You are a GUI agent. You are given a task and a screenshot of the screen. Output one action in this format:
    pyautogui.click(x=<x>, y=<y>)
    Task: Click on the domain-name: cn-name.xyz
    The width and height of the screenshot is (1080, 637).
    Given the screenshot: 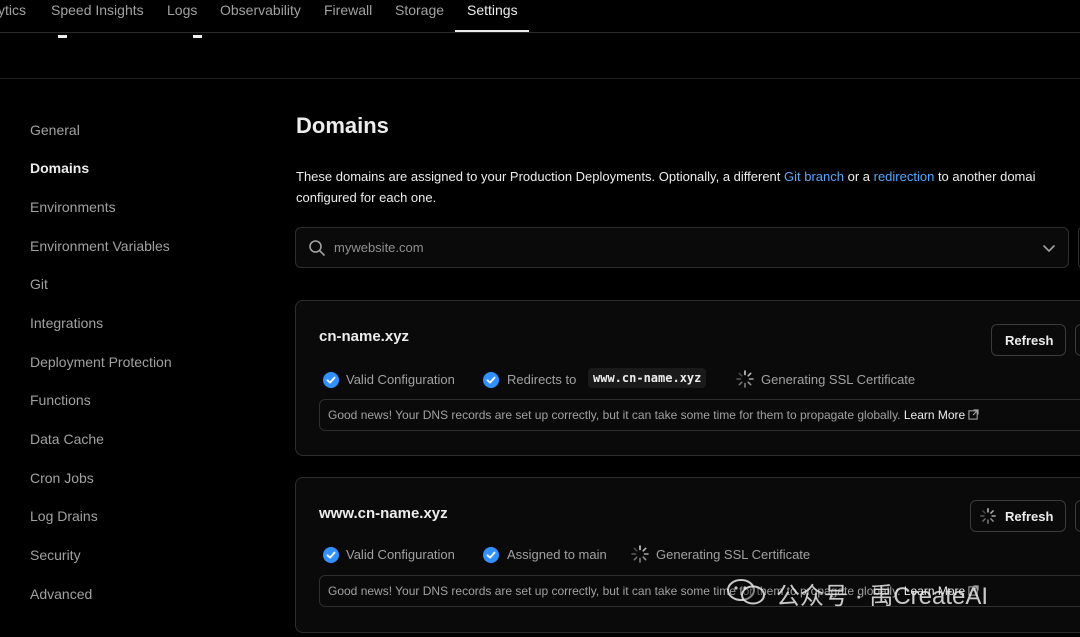 What is the action you would take?
    pyautogui.click(x=364, y=336)
    